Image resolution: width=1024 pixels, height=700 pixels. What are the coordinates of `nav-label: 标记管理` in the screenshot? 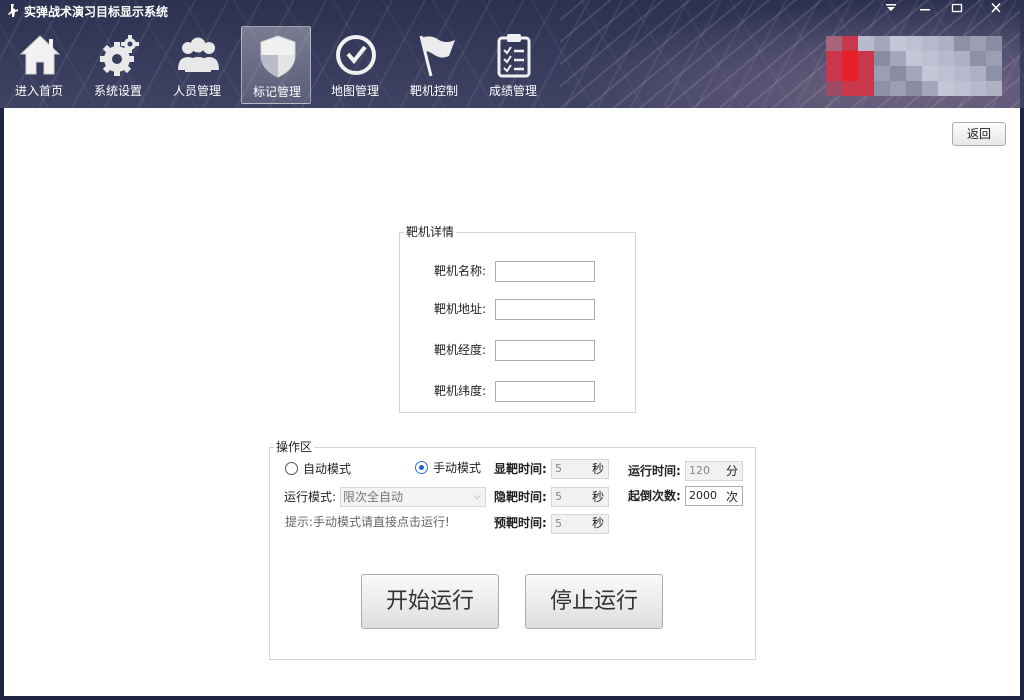 It's located at (276, 92).